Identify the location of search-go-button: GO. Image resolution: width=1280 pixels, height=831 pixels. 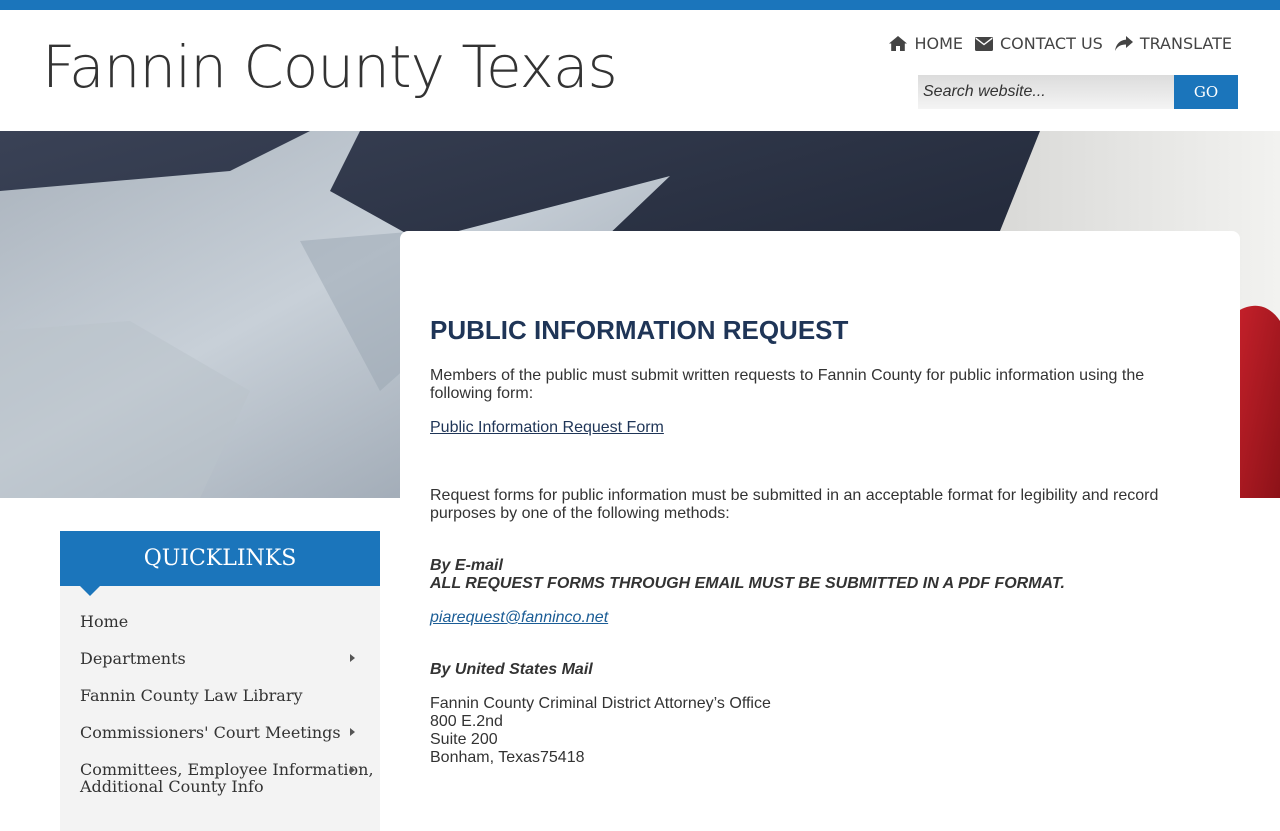
(1206, 92).